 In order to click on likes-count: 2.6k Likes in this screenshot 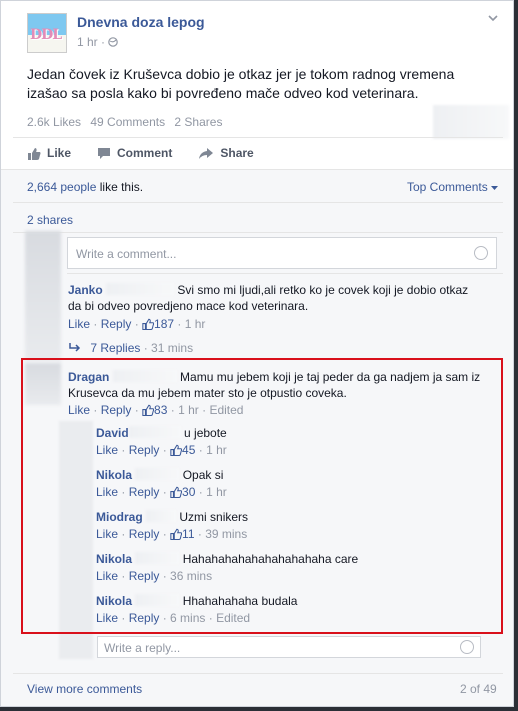, I will do `click(54, 122)`.